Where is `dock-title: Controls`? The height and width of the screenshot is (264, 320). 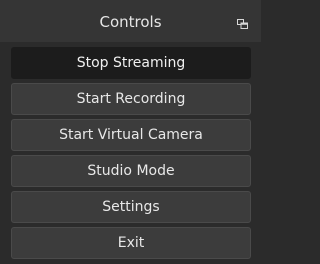
dock-title: Controls is located at coordinates (130, 22).